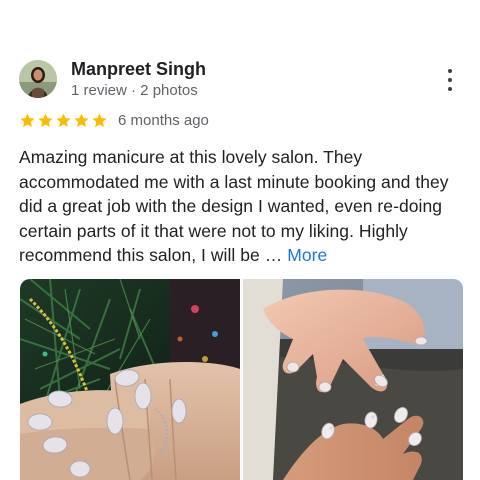  I want to click on reviewer-meta: 1 review · 2 photos, so click(134, 90).